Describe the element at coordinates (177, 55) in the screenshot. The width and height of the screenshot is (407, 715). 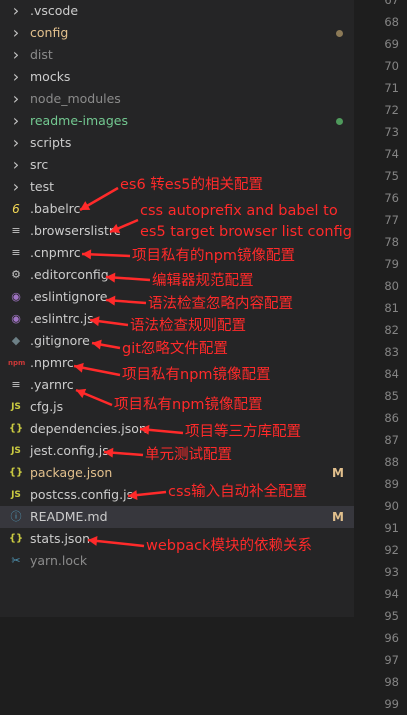
I see `folder-item: › dist` at that location.